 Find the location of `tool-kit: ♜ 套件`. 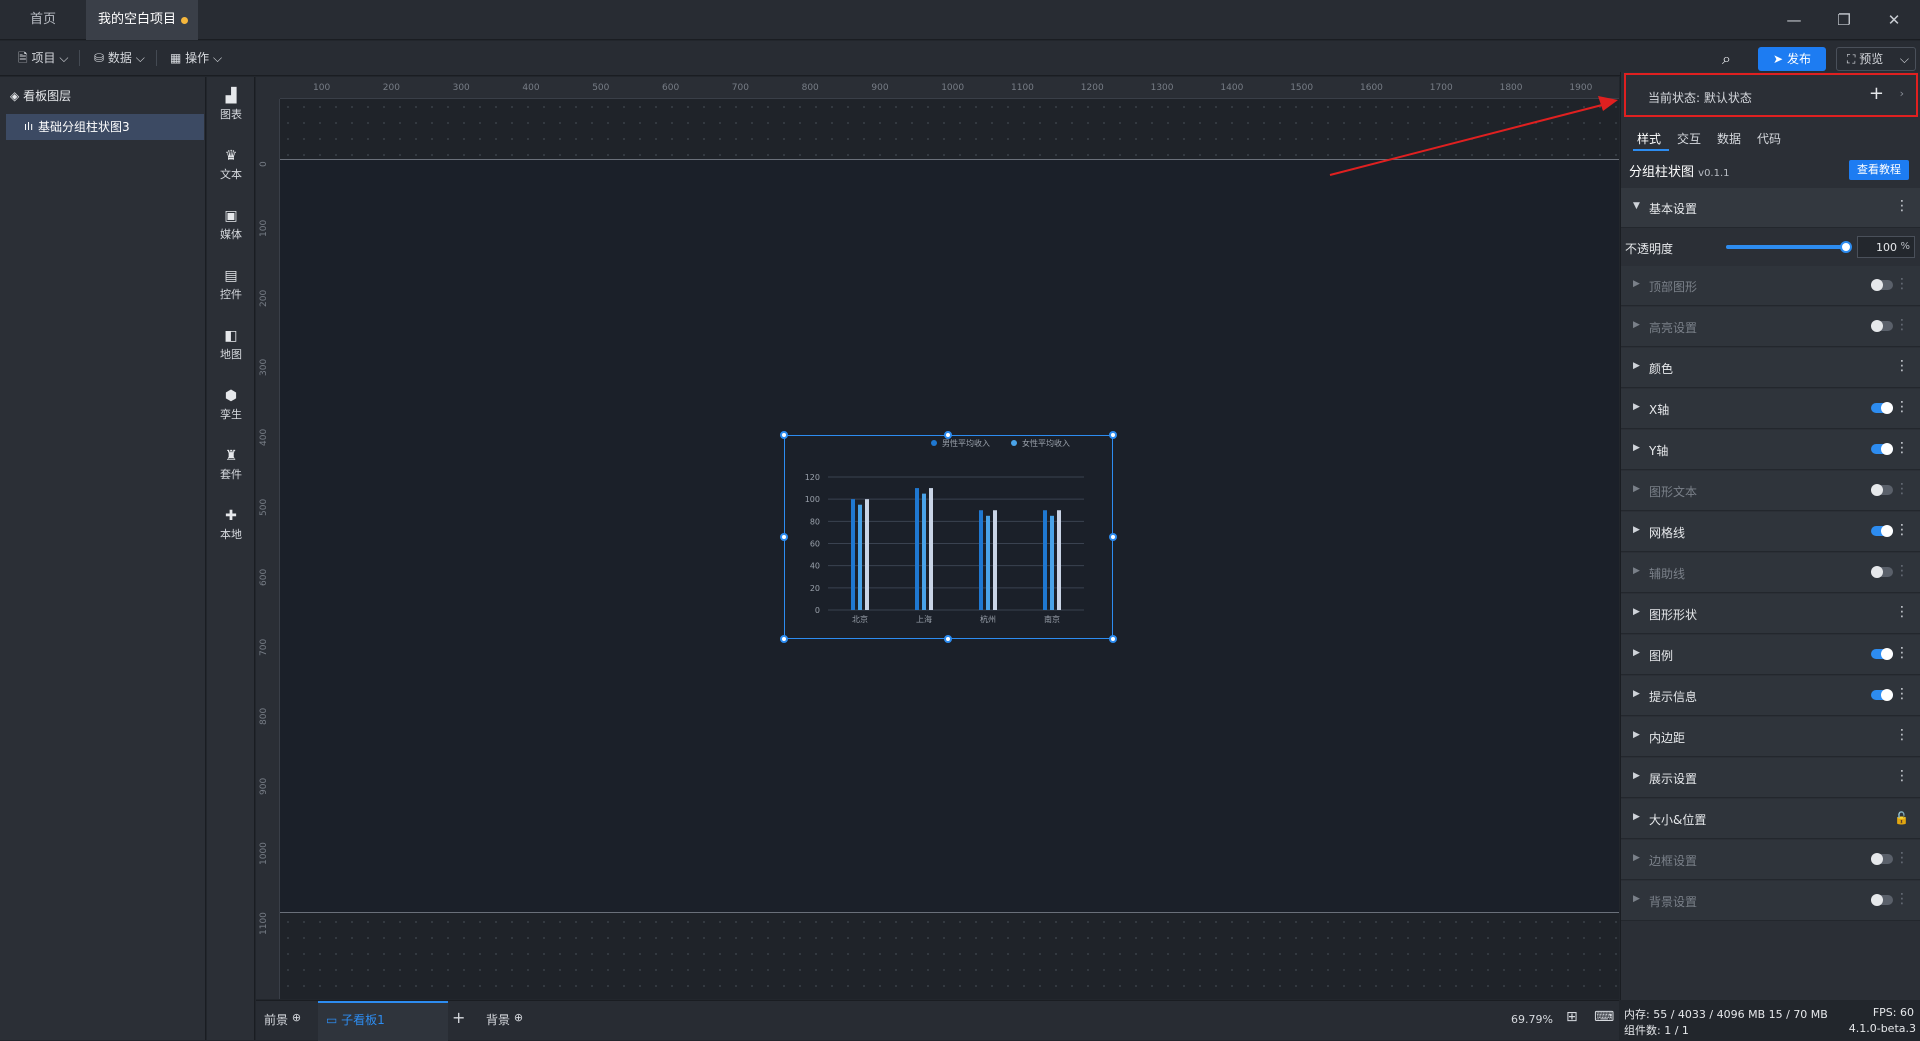

tool-kit: ♜ 套件 is located at coordinates (231, 465).